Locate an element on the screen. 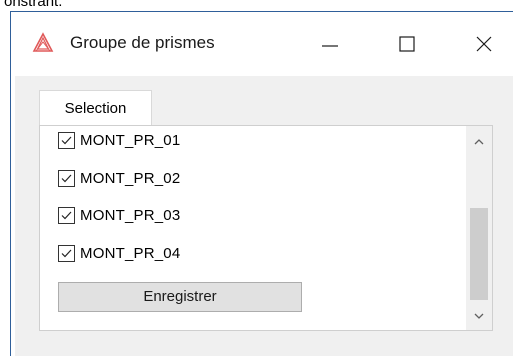 Image resolution: width=513 pixels, height=356 pixels. close-button is located at coordinates (484, 44).